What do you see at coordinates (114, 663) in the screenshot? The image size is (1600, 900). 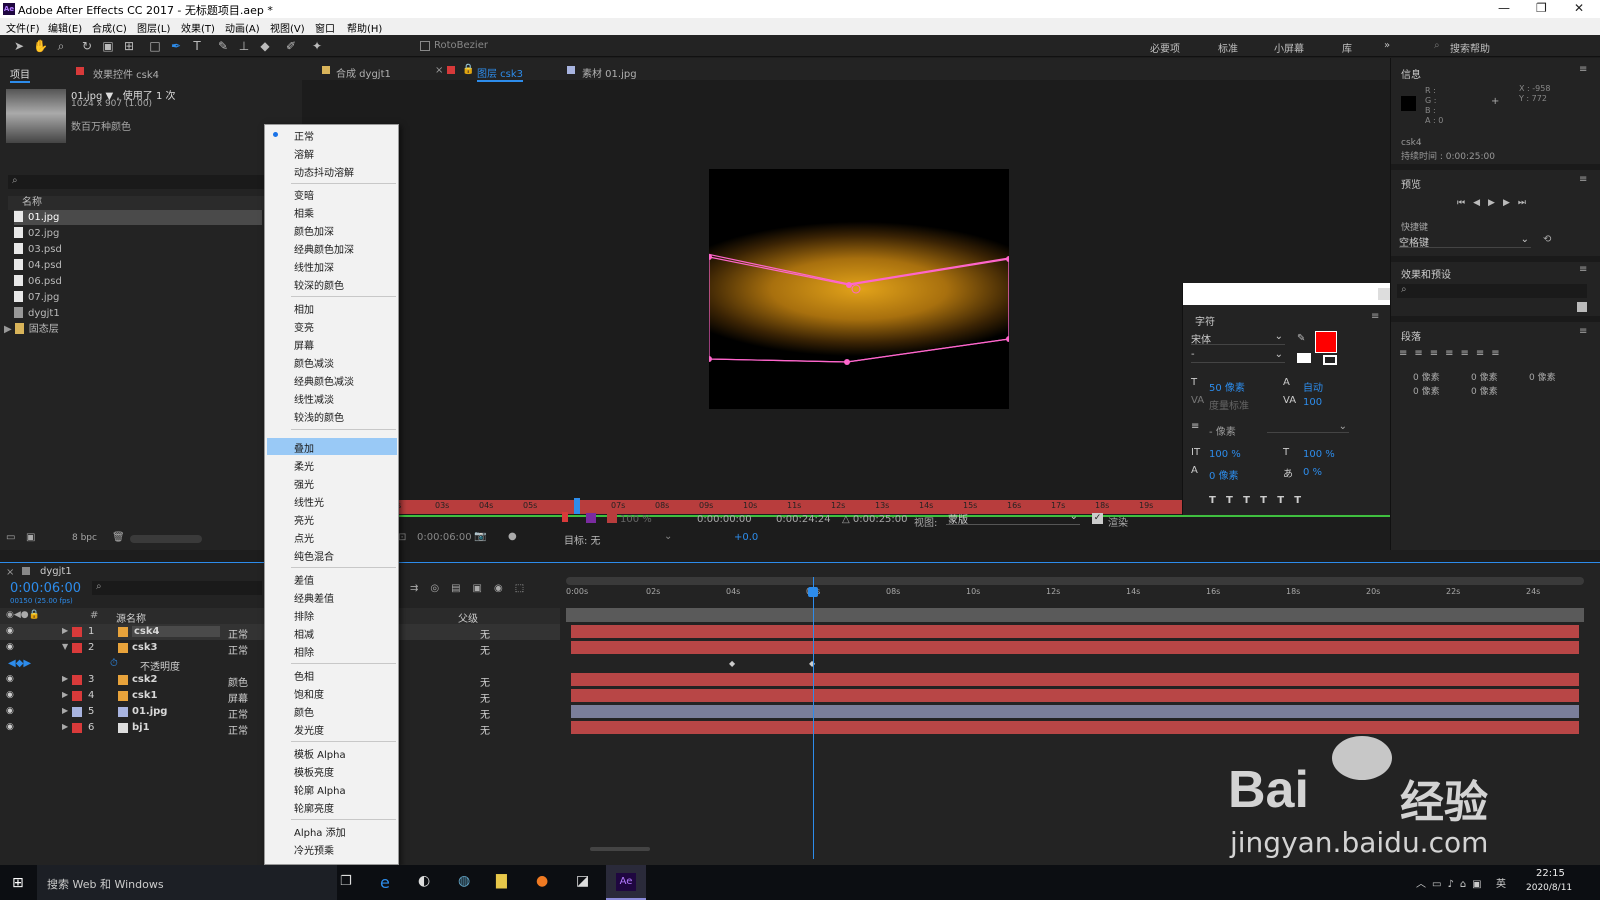 I see `stopwatch-icon: ⏱` at bounding box center [114, 663].